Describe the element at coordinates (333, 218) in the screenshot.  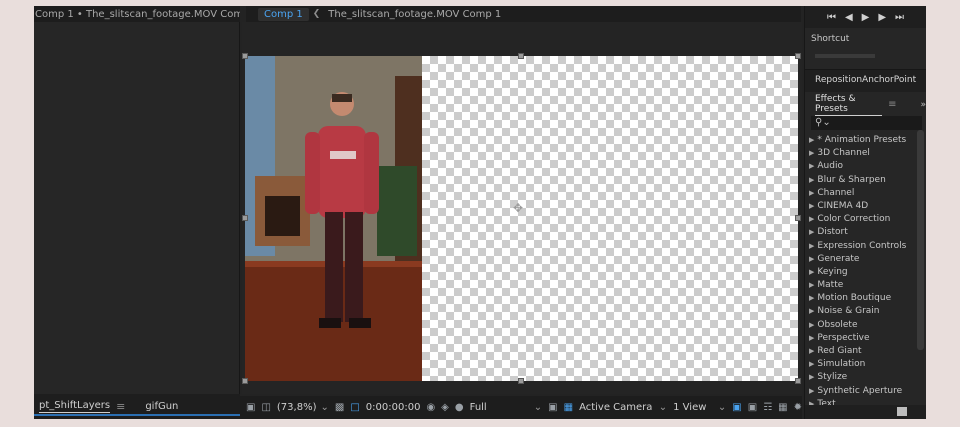
I see `video-frame-illustration` at that location.